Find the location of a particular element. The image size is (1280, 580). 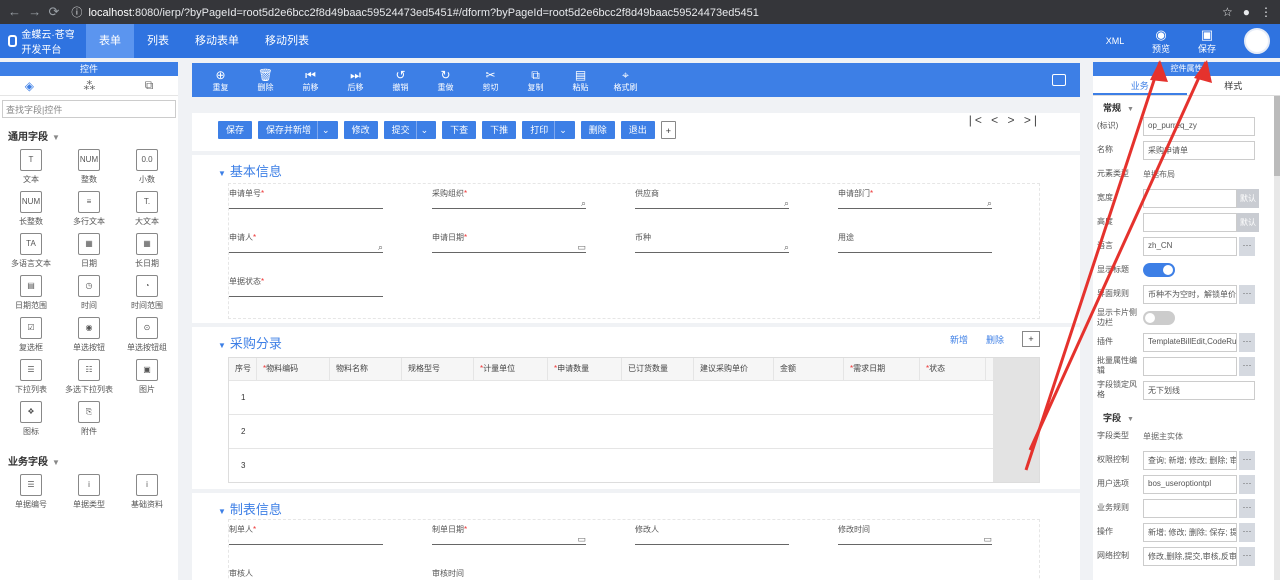

column-header: *状态 is located at coordinates (953, 369).